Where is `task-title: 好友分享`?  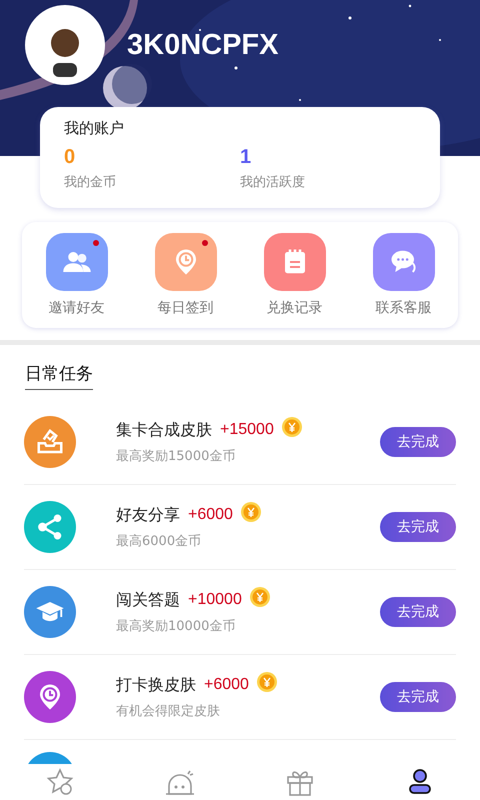
task-title: 好友分享 is located at coordinates (148, 515).